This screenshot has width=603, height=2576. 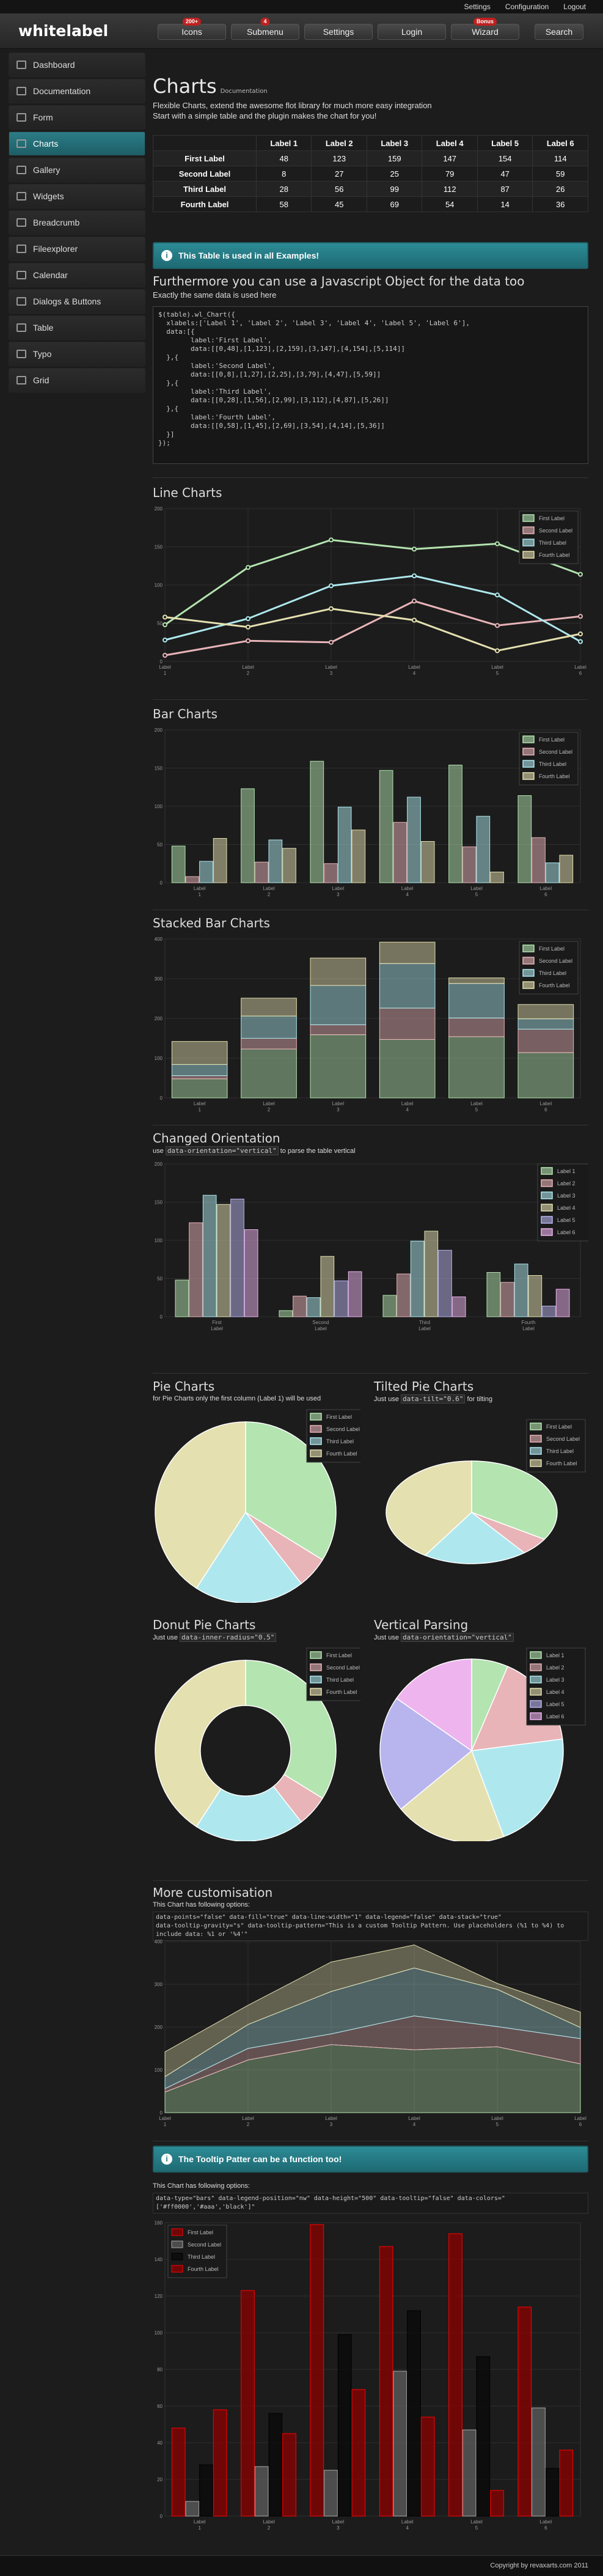 What do you see at coordinates (192, 29) in the screenshot?
I see `nav-icons: 200+ Icons` at bounding box center [192, 29].